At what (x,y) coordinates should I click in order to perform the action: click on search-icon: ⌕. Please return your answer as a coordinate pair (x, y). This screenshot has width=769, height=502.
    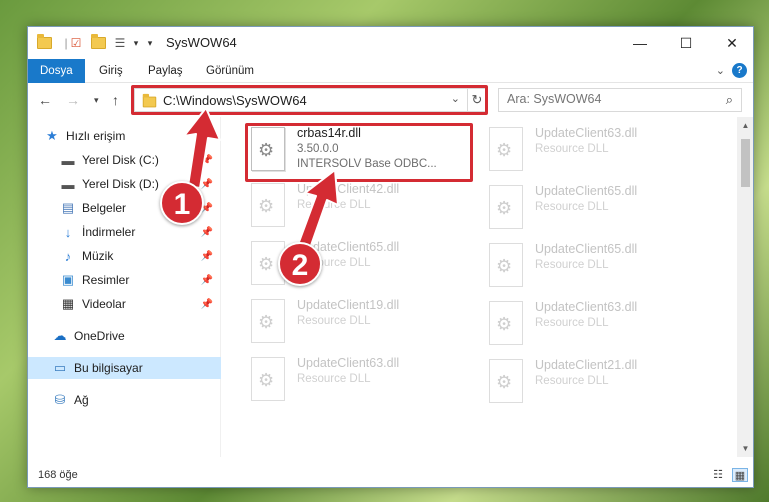
    Looking at the image, I should click on (729, 100).